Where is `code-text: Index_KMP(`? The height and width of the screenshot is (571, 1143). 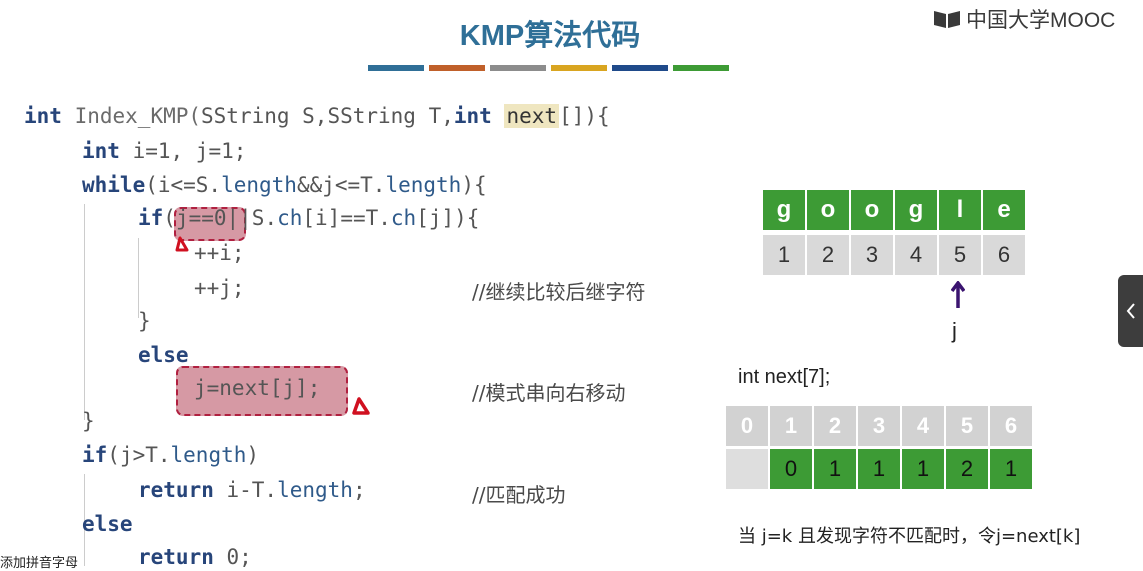 code-text: Index_KMP( is located at coordinates (131, 116).